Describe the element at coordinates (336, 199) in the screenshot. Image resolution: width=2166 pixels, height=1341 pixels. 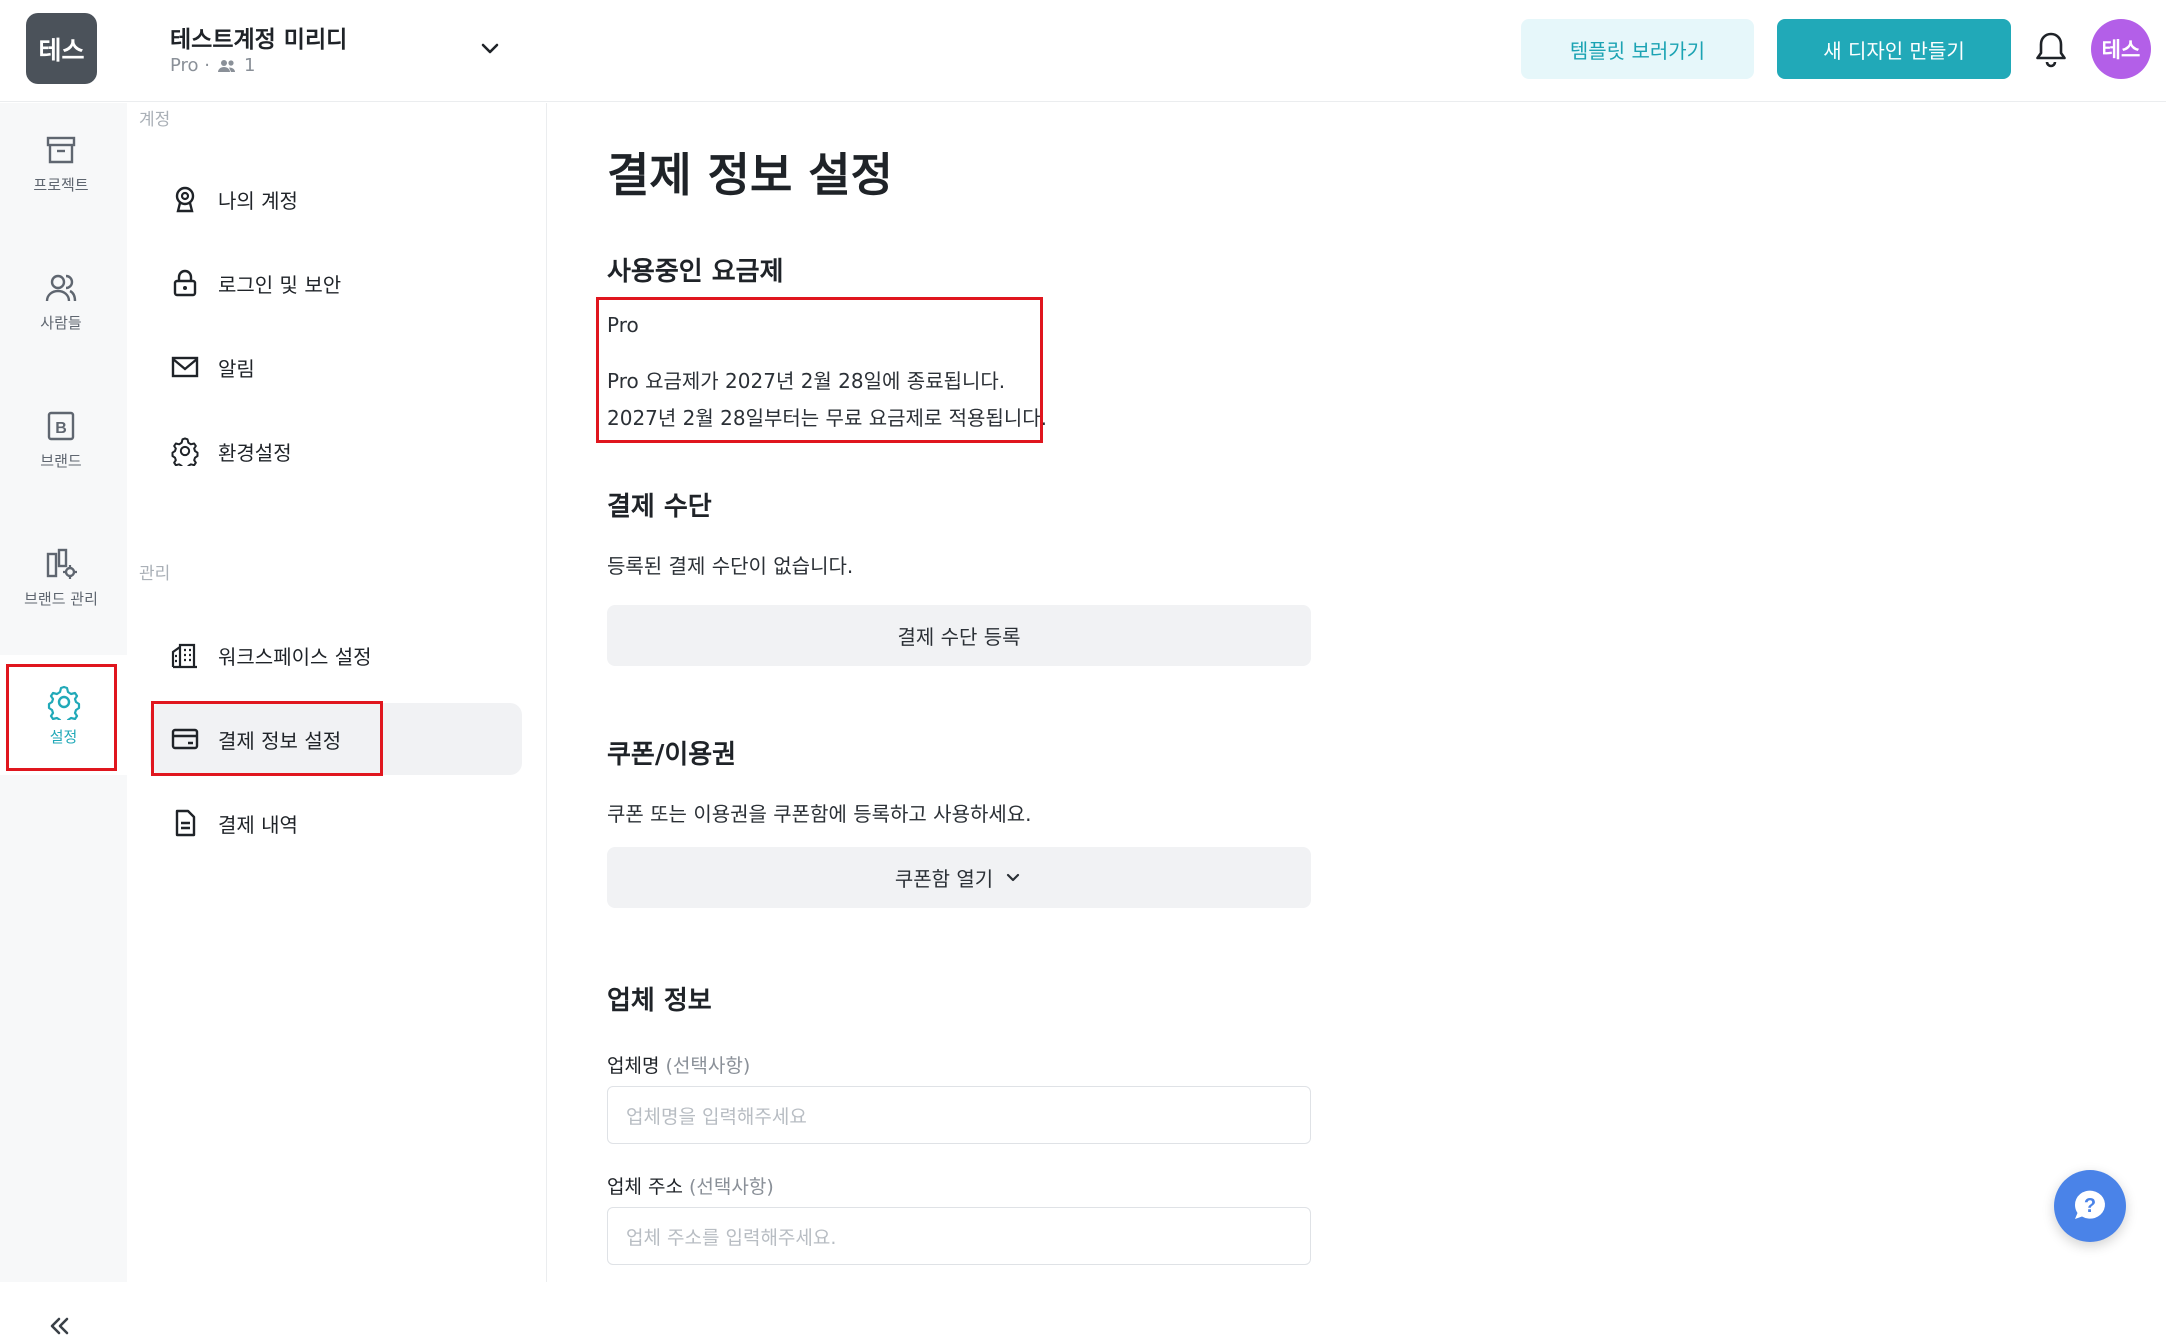
I see `submenu-item-my-account: 나의 계정` at that location.